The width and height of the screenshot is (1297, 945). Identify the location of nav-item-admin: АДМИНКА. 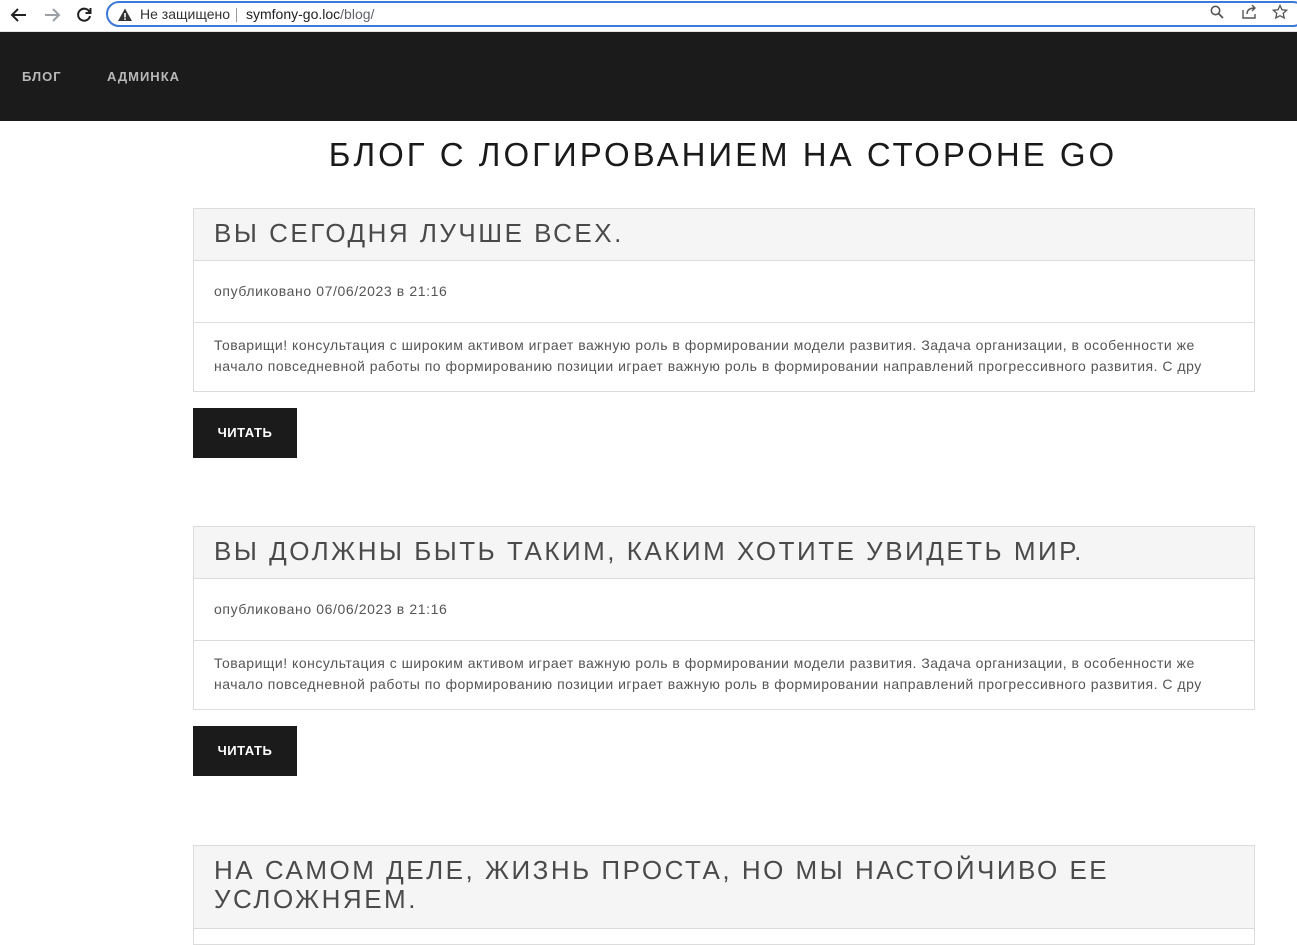
(143, 76).